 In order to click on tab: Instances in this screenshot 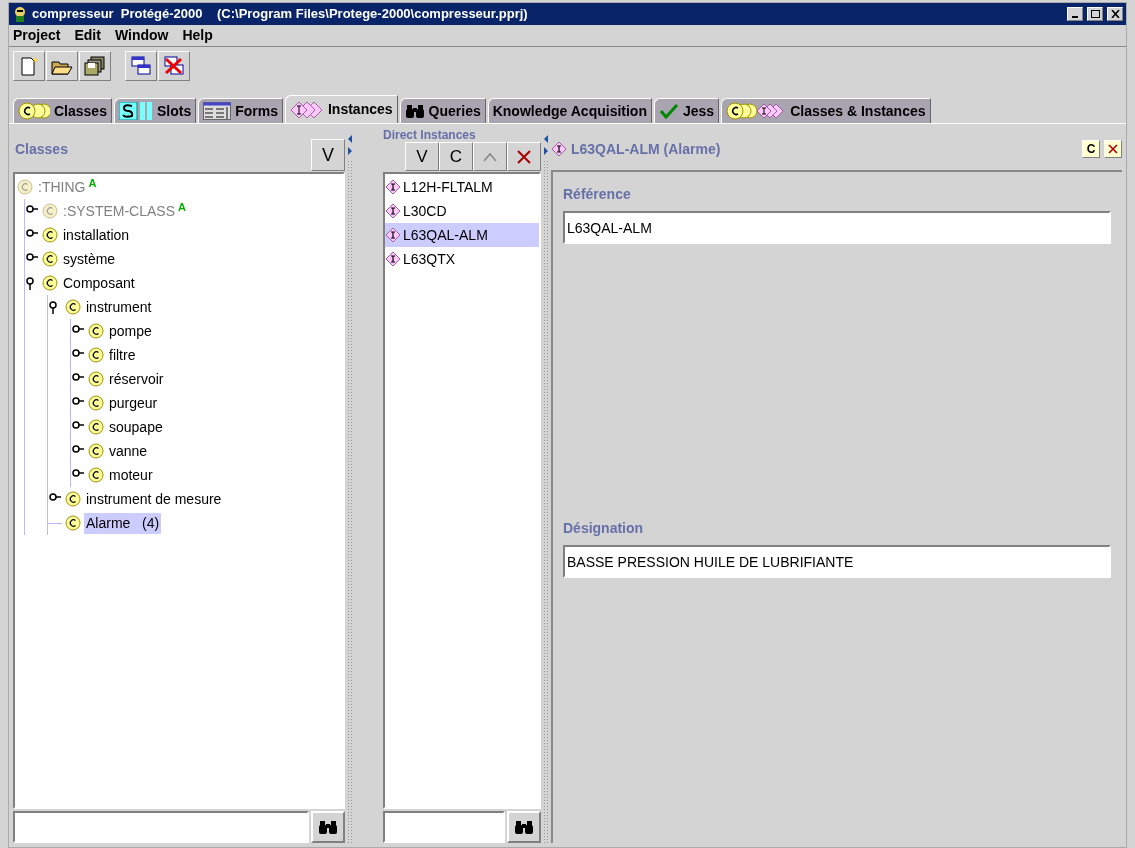, I will do `click(341, 109)`.